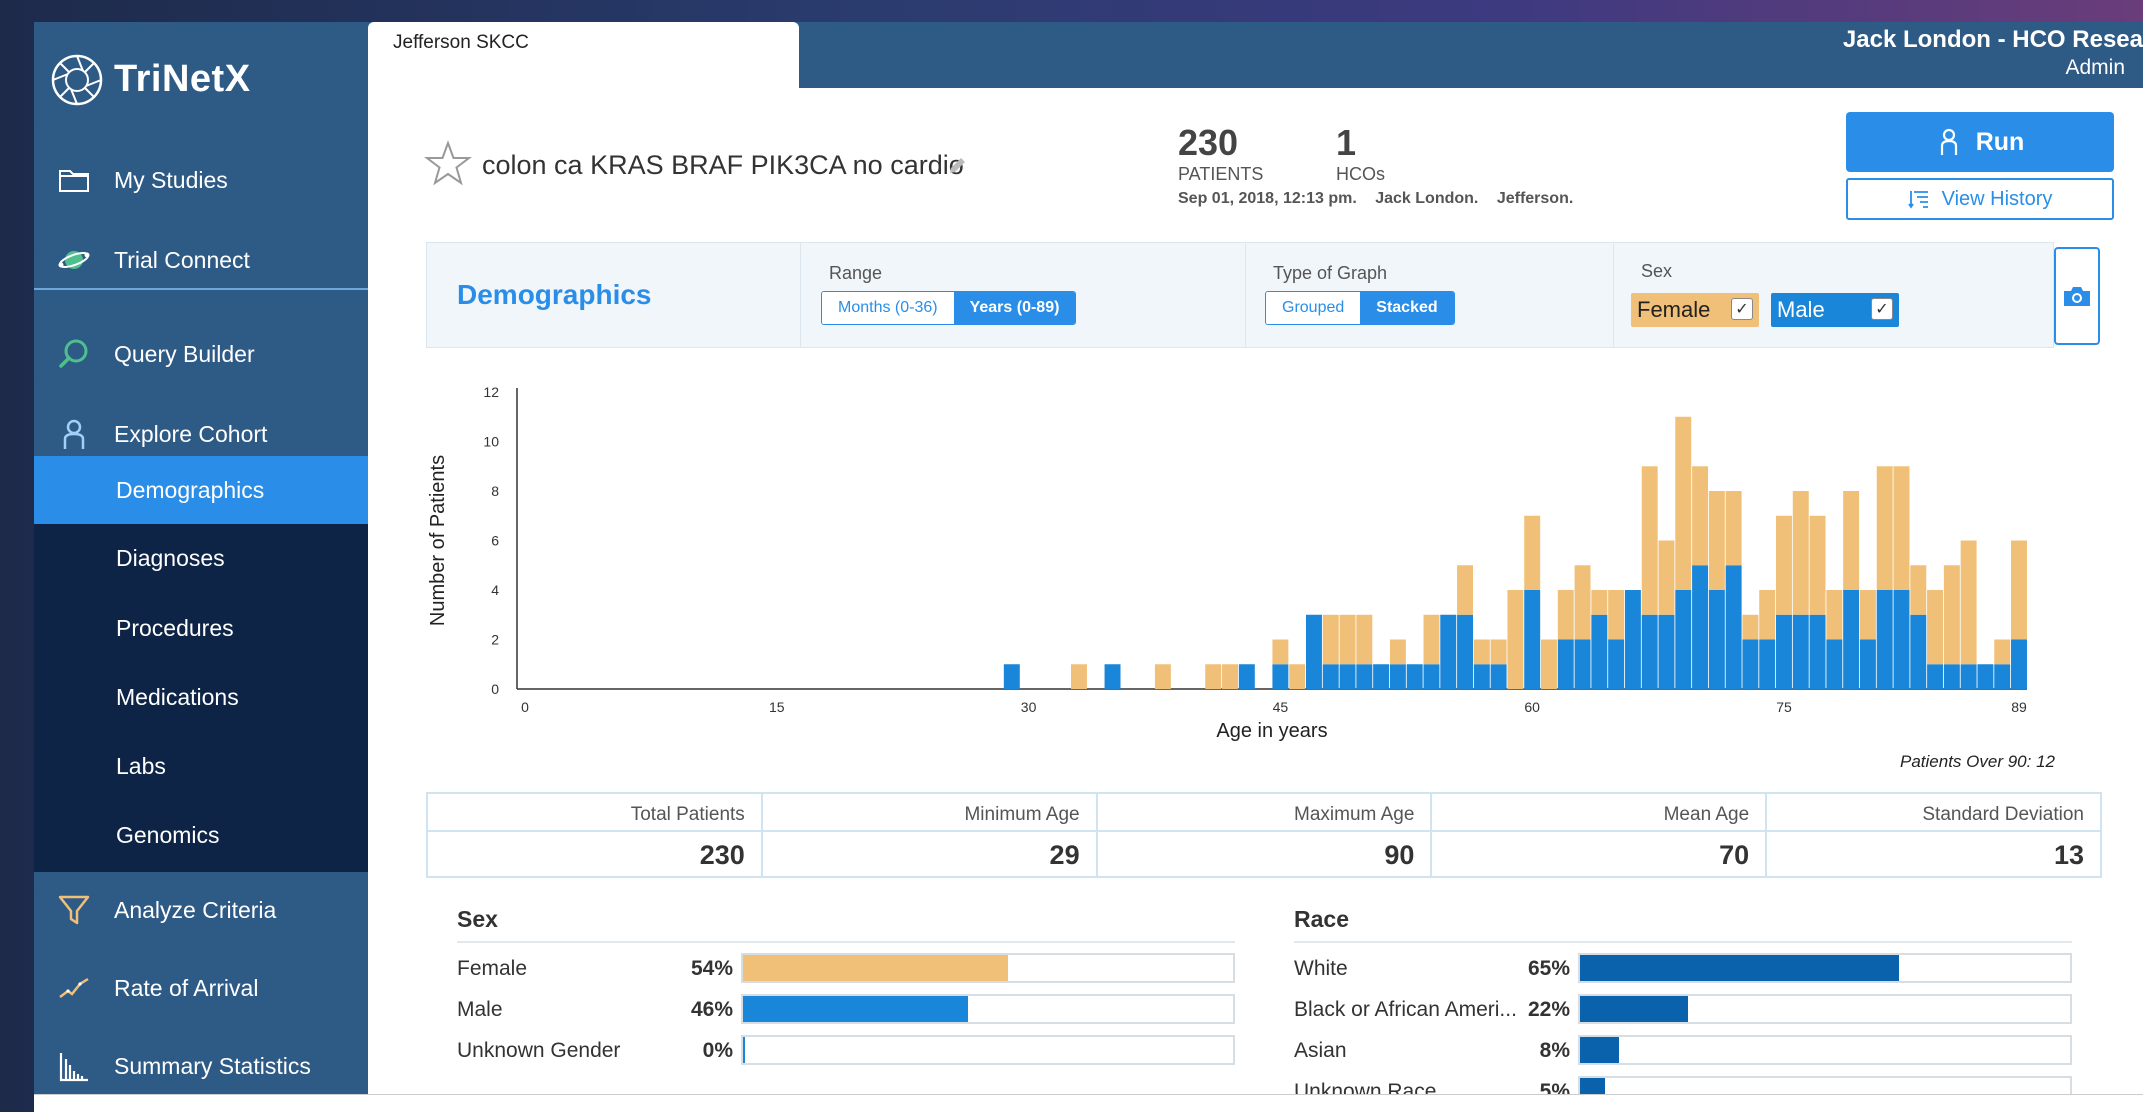 This screenshot has height=1112, width=2143. I want to click on nav-summary-statistics: Summary Statistics, so click(201, 1066).